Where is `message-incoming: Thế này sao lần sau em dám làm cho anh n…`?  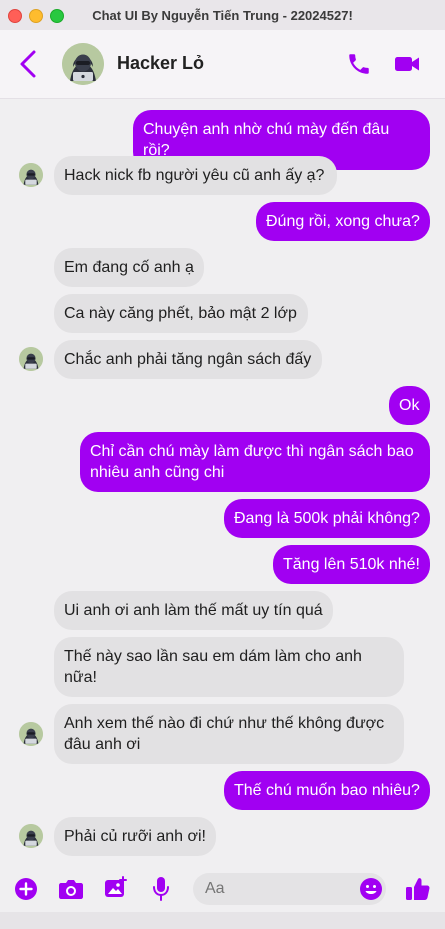 message-incoming: Thế này sao lần sau em dám làm cho anh n… is located at coordinates (229, 667).